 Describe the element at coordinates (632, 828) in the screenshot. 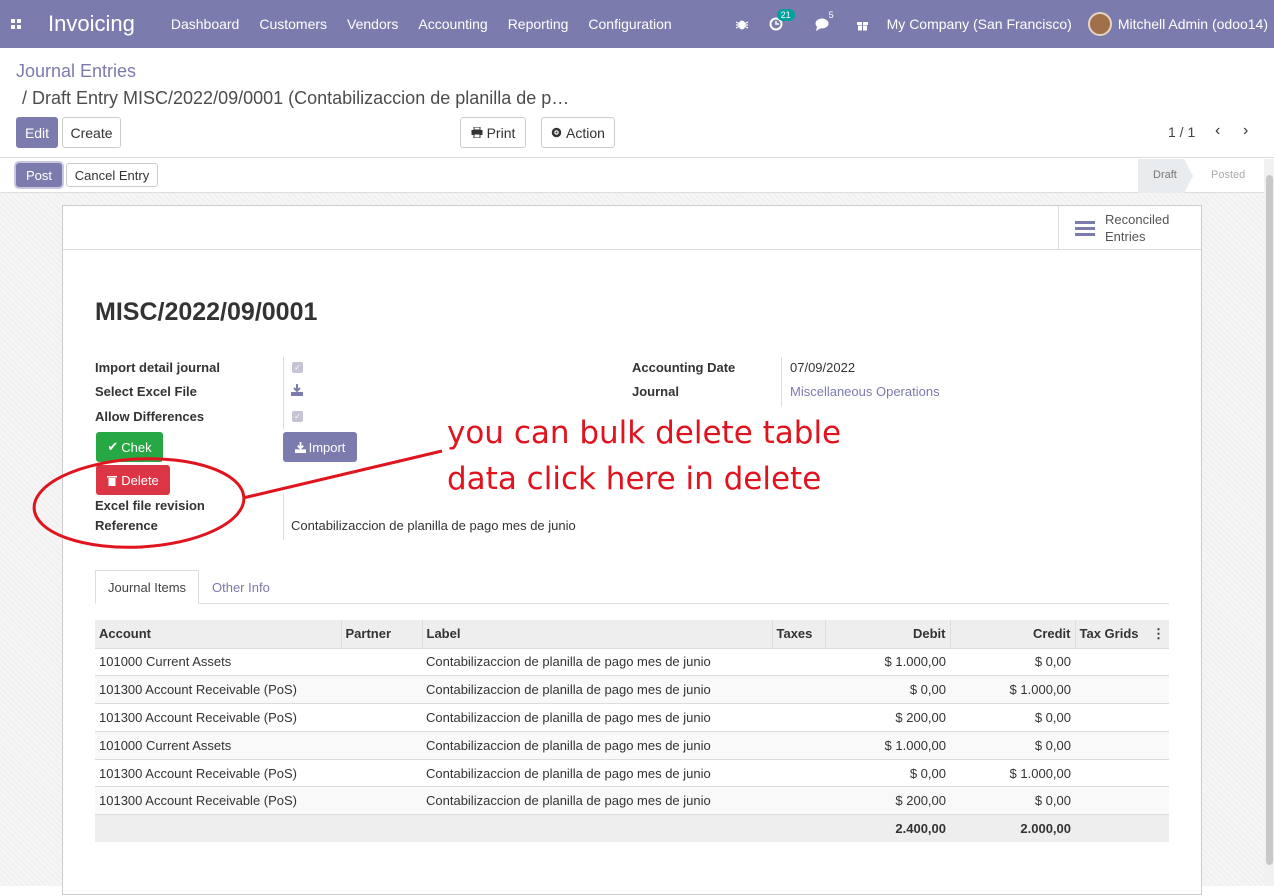

I see `table-totals-row: 2.400,00 2.000,00` at that location.